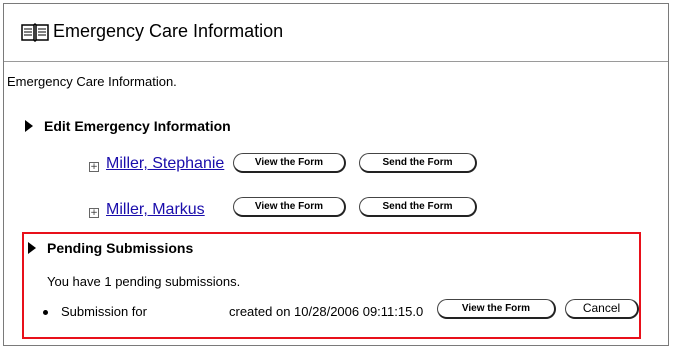  Describe the element at coordinates (155, 210) in the screenshot. I see `person-link: Miller, Markus` at that location.